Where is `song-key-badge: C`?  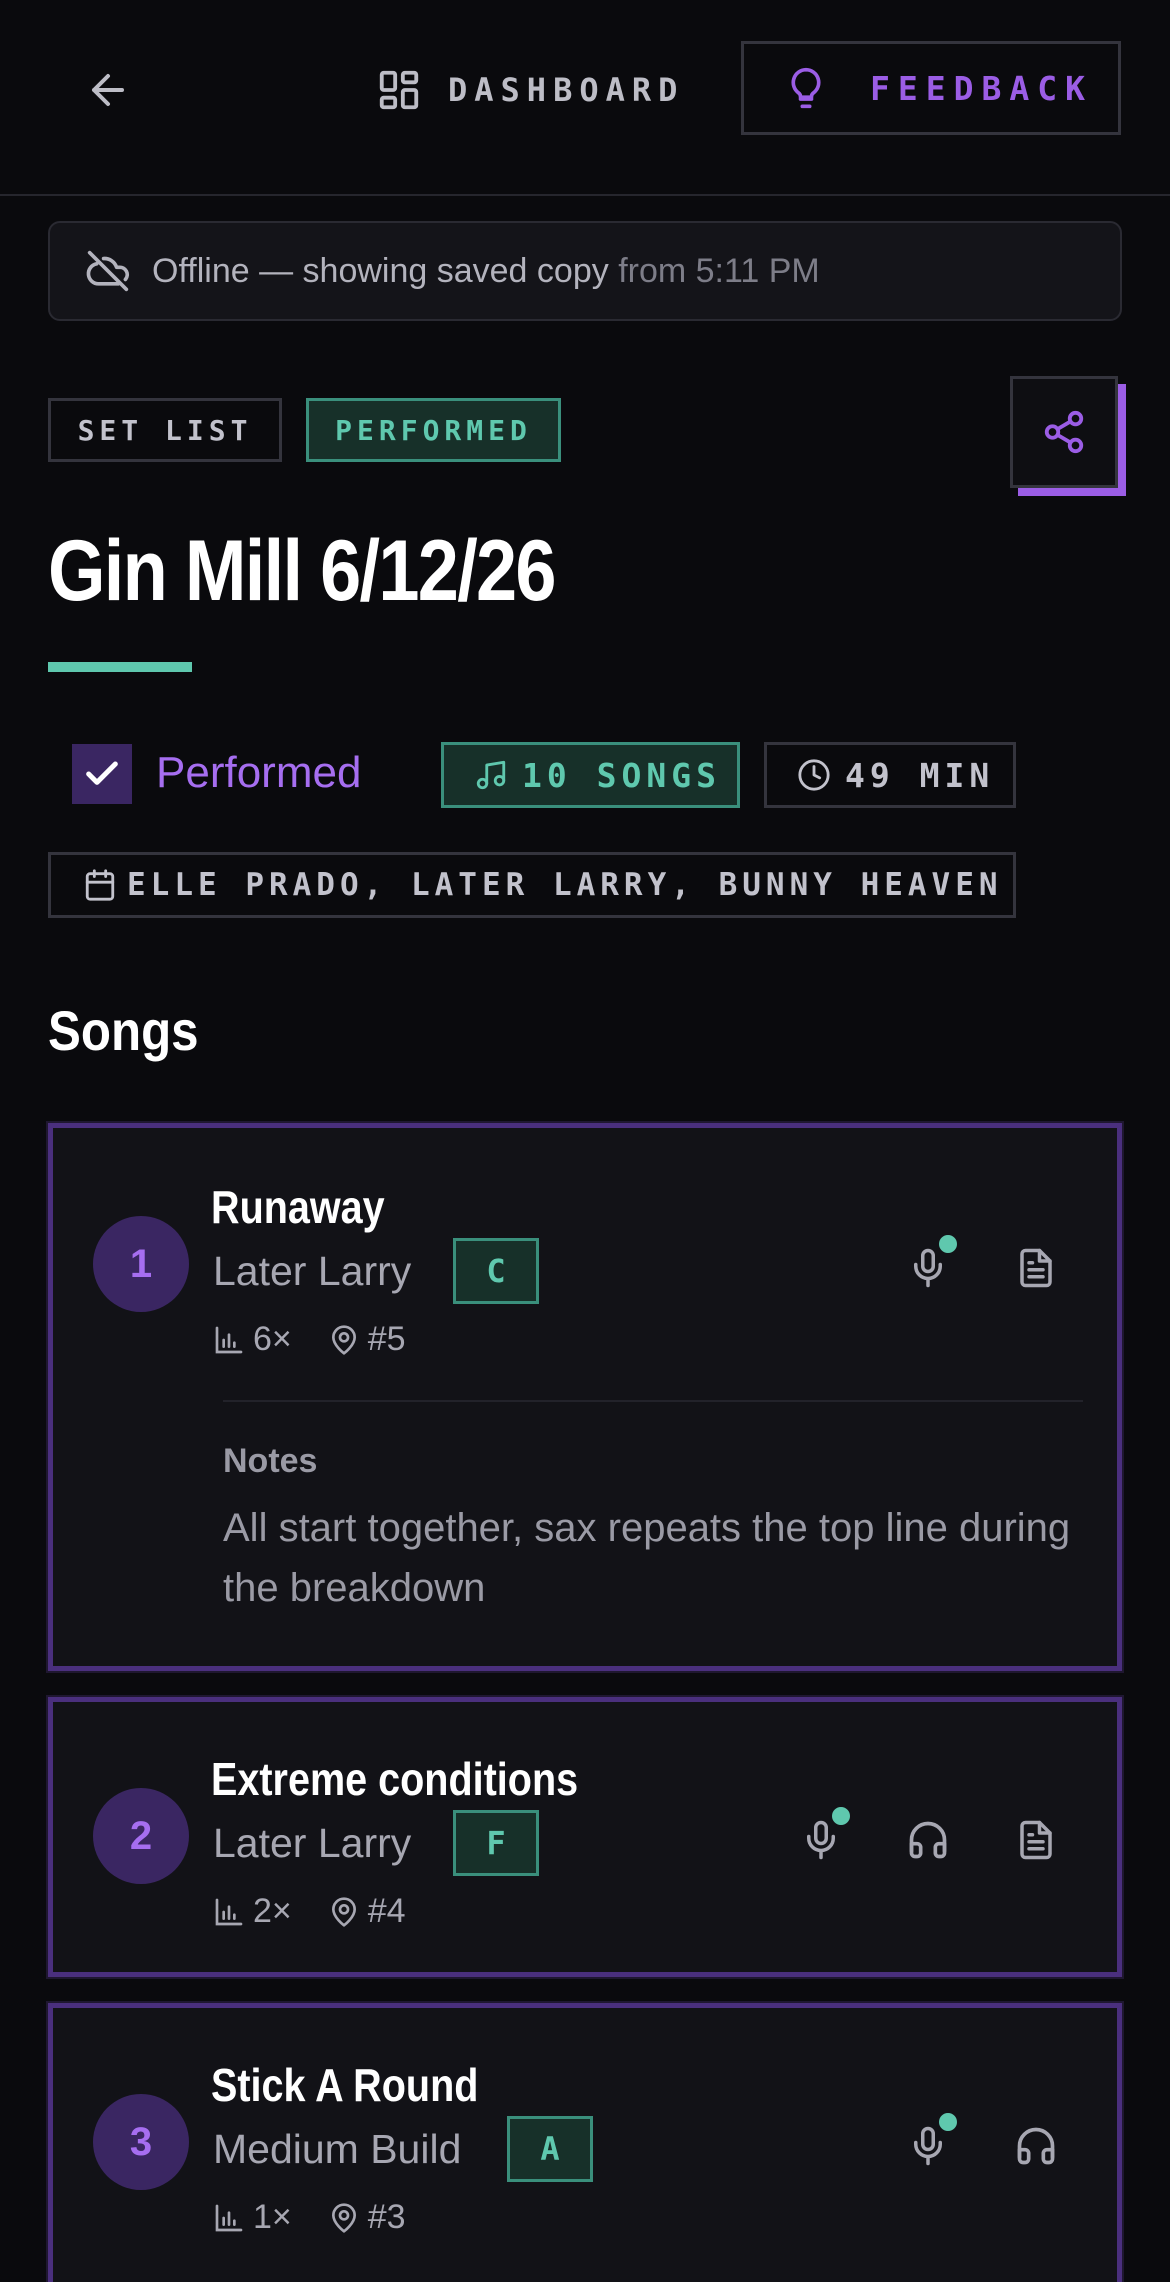
song-key-badge: C is located at coordinates (496, 1271).